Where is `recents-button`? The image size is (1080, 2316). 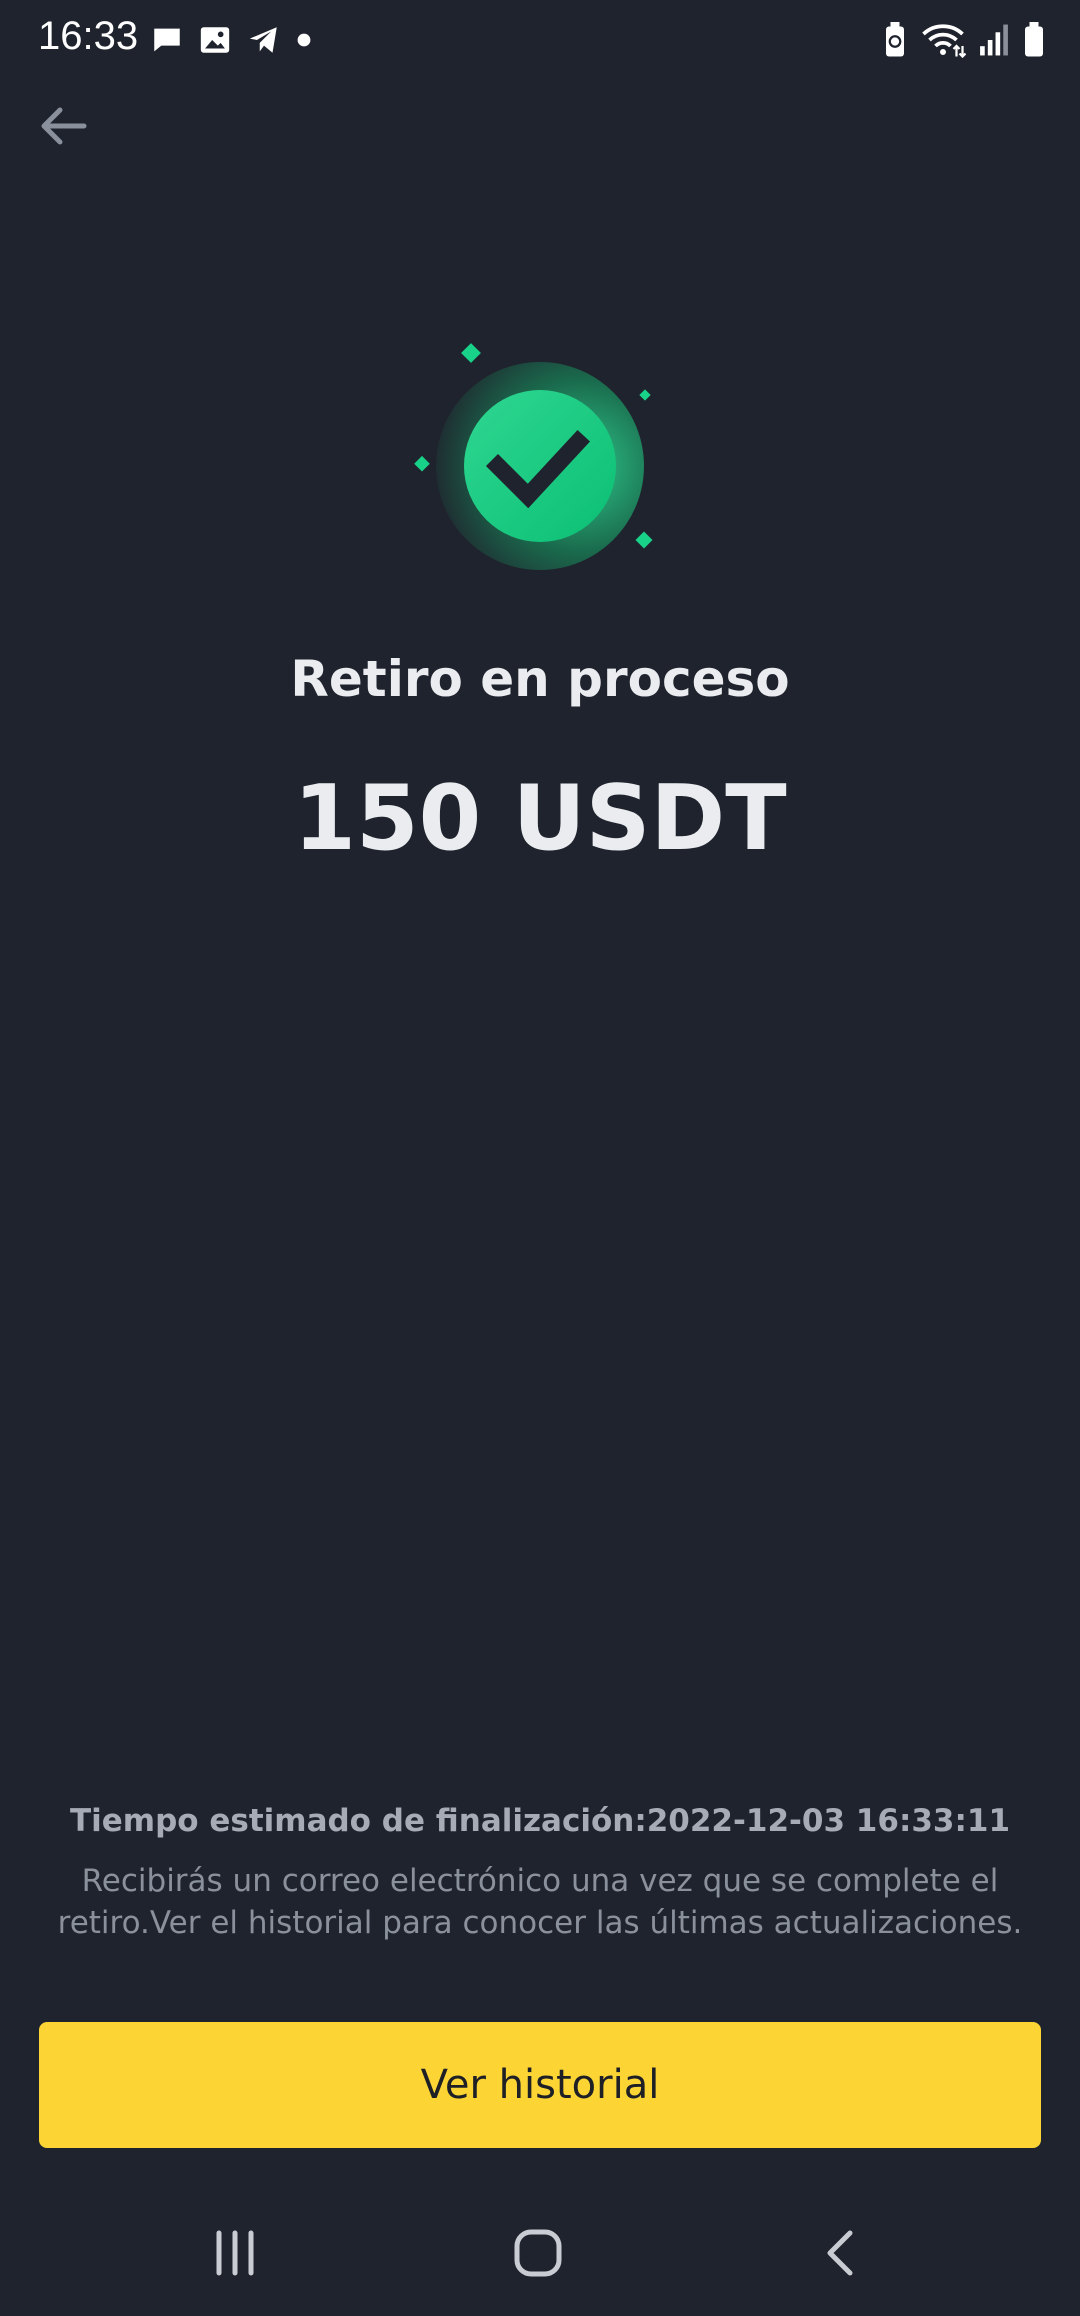 recents-button is located at coordinates (235, 2255).